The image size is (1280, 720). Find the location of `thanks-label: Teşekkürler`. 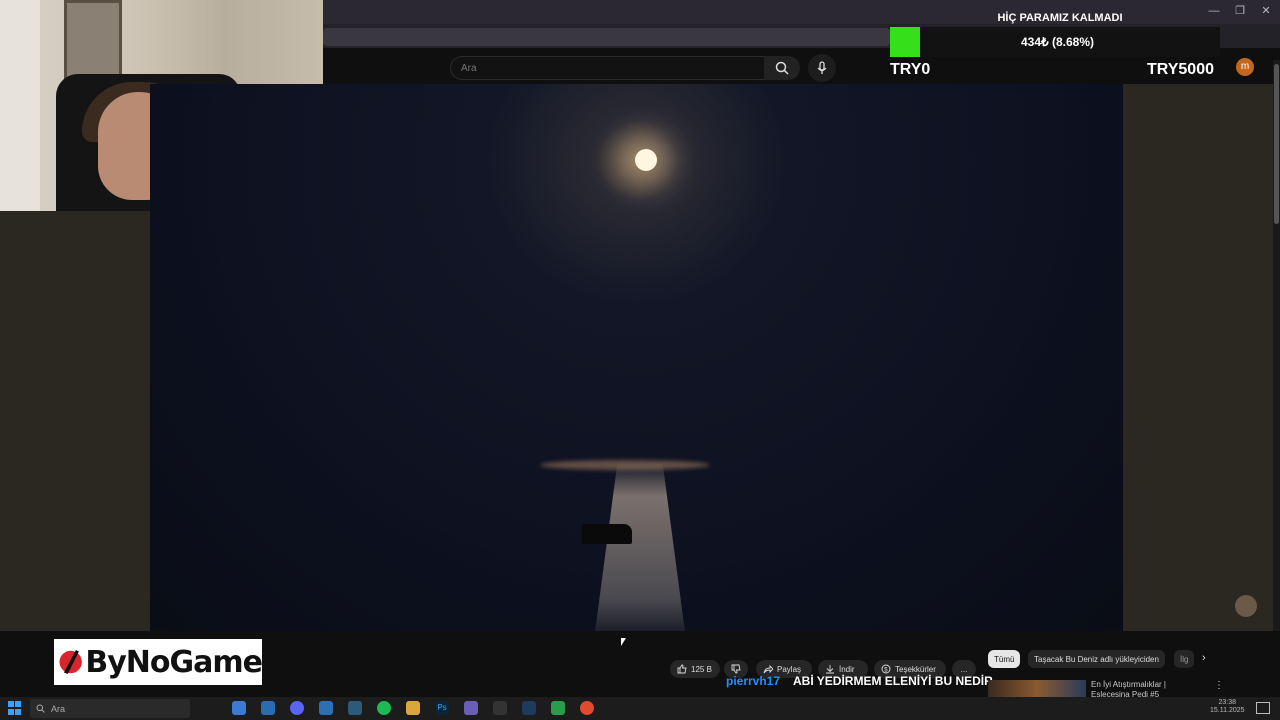

thanks-label: Teşekkürler is located at coordinates (915, 669).